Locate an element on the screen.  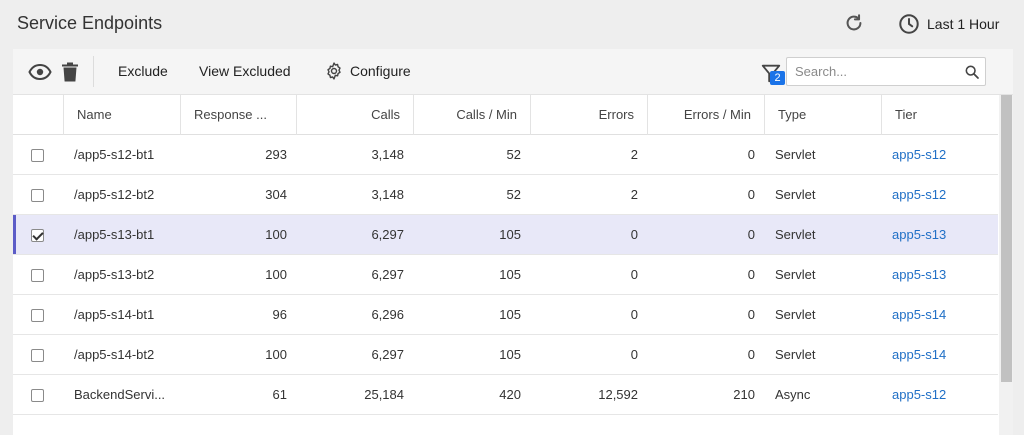
toolbar: Exclude View Excluded Configure 2 is located at coordinates (513, 72).